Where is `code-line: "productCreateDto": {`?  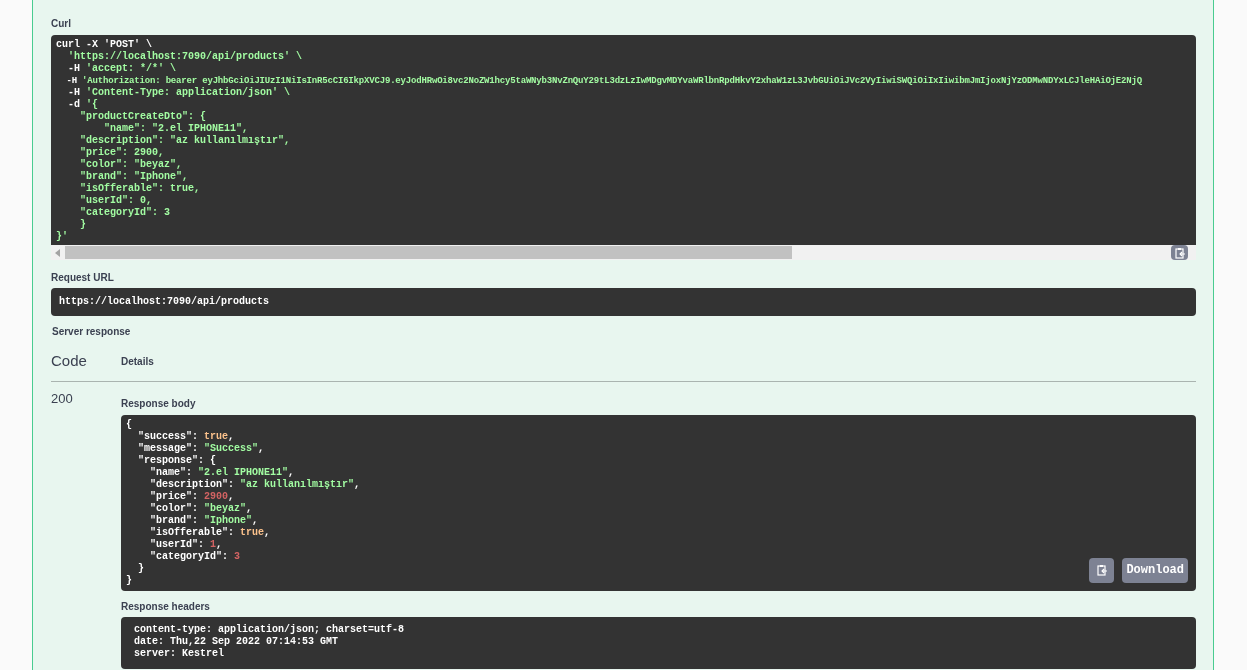 code-line: "productCreateDto": { is located at coordinates (143, 117).